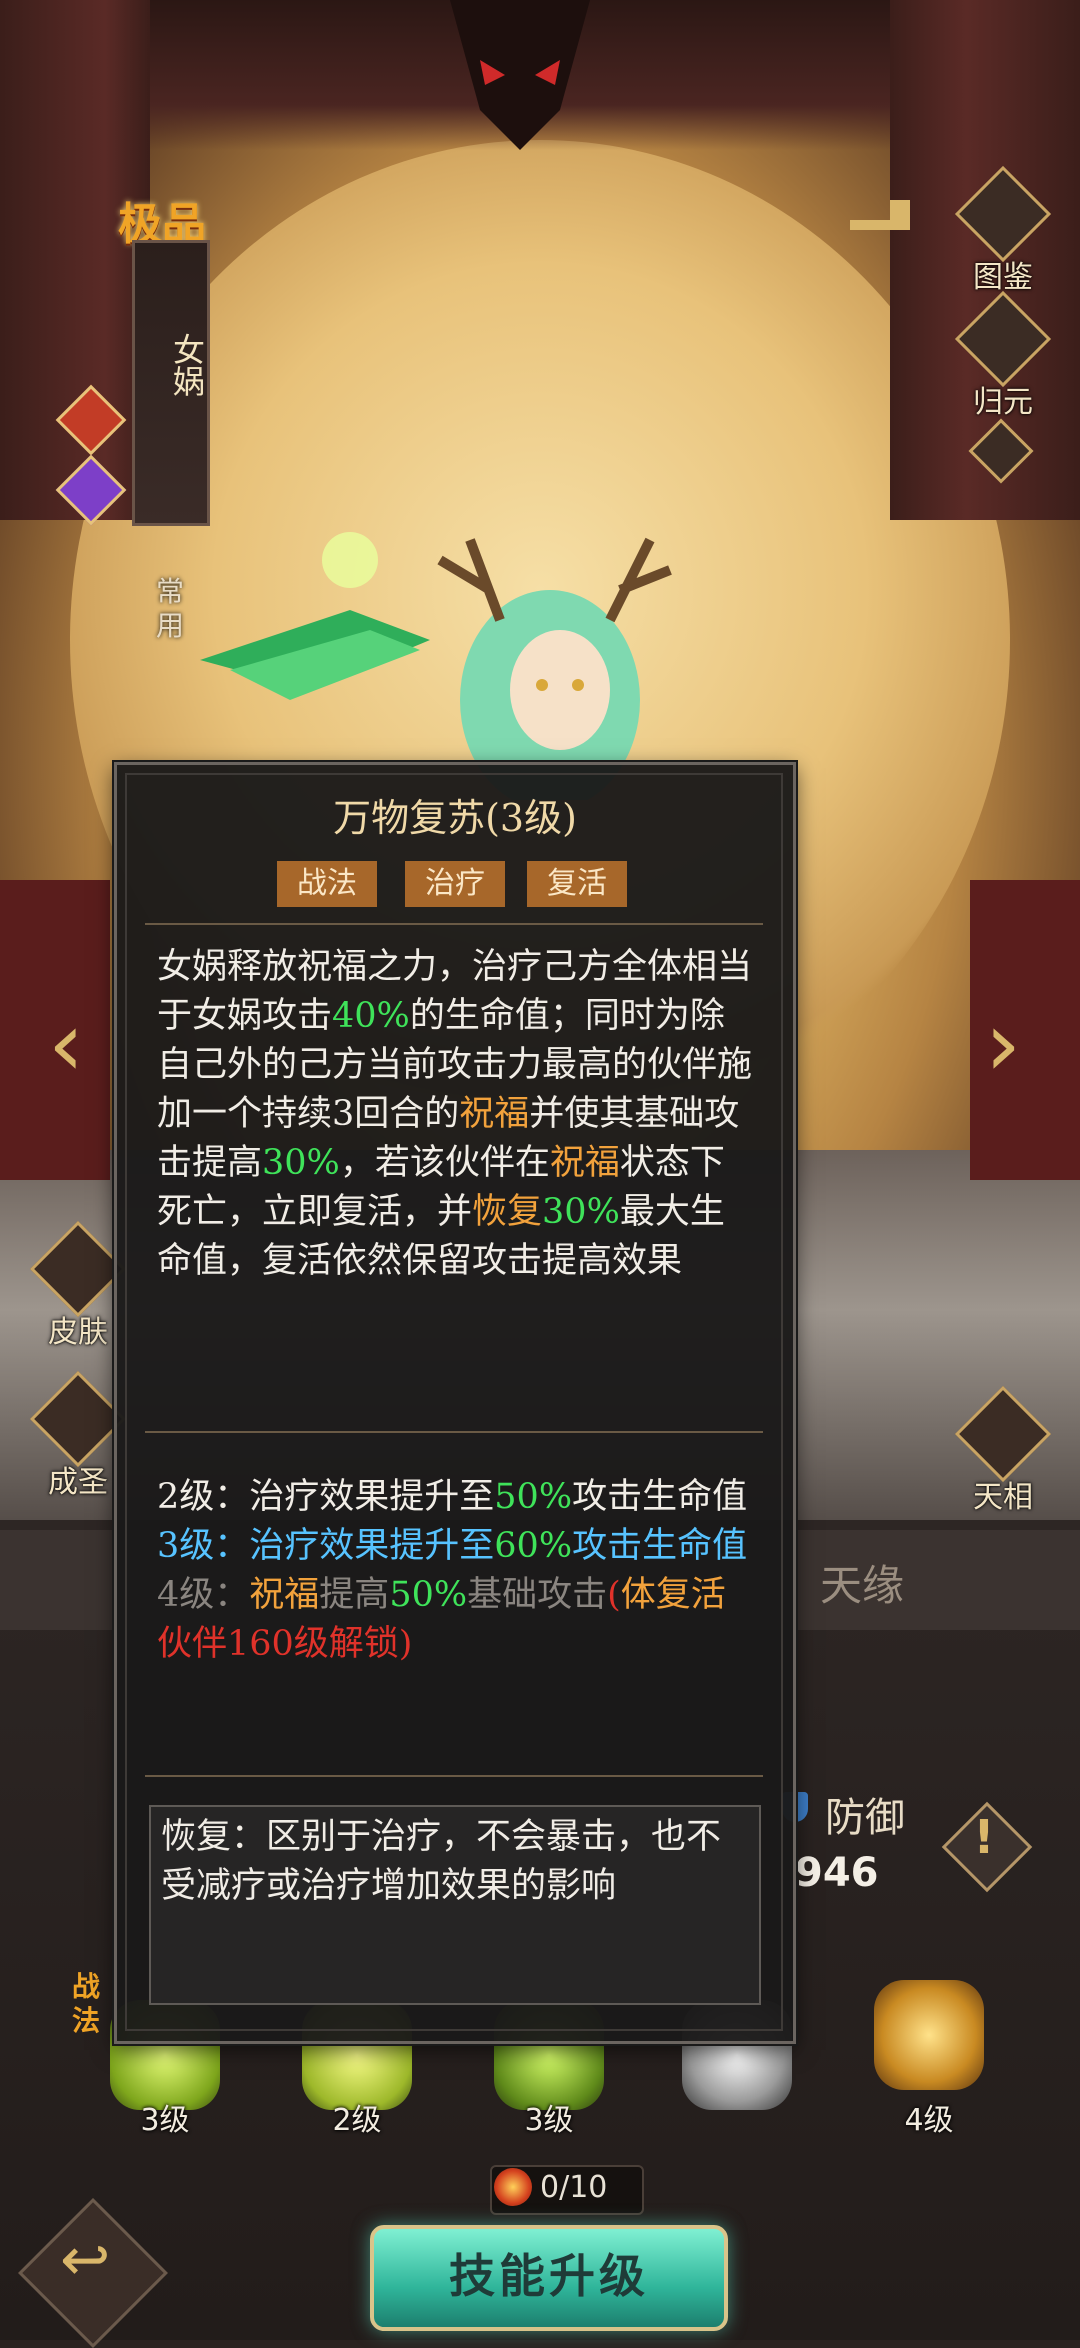  What do you see at coordinates (837, 1873) in the screenshot?
I see `defense-value: 946` at bounding box center [837, 1873].